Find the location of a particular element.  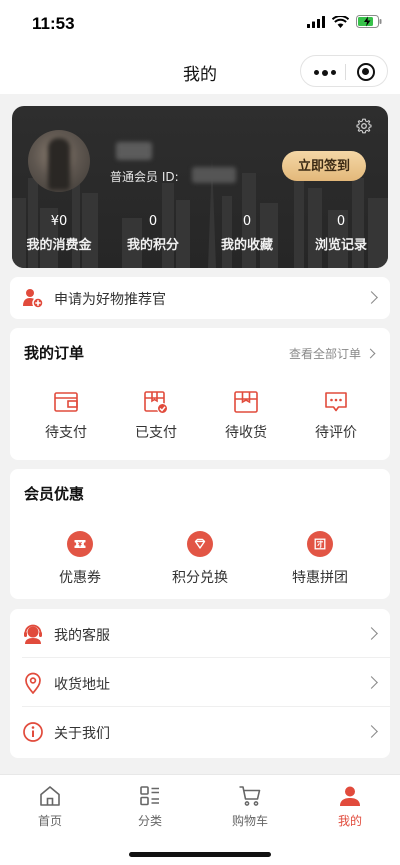

nav-bar: 我的 is located at coordinates (200, 71).